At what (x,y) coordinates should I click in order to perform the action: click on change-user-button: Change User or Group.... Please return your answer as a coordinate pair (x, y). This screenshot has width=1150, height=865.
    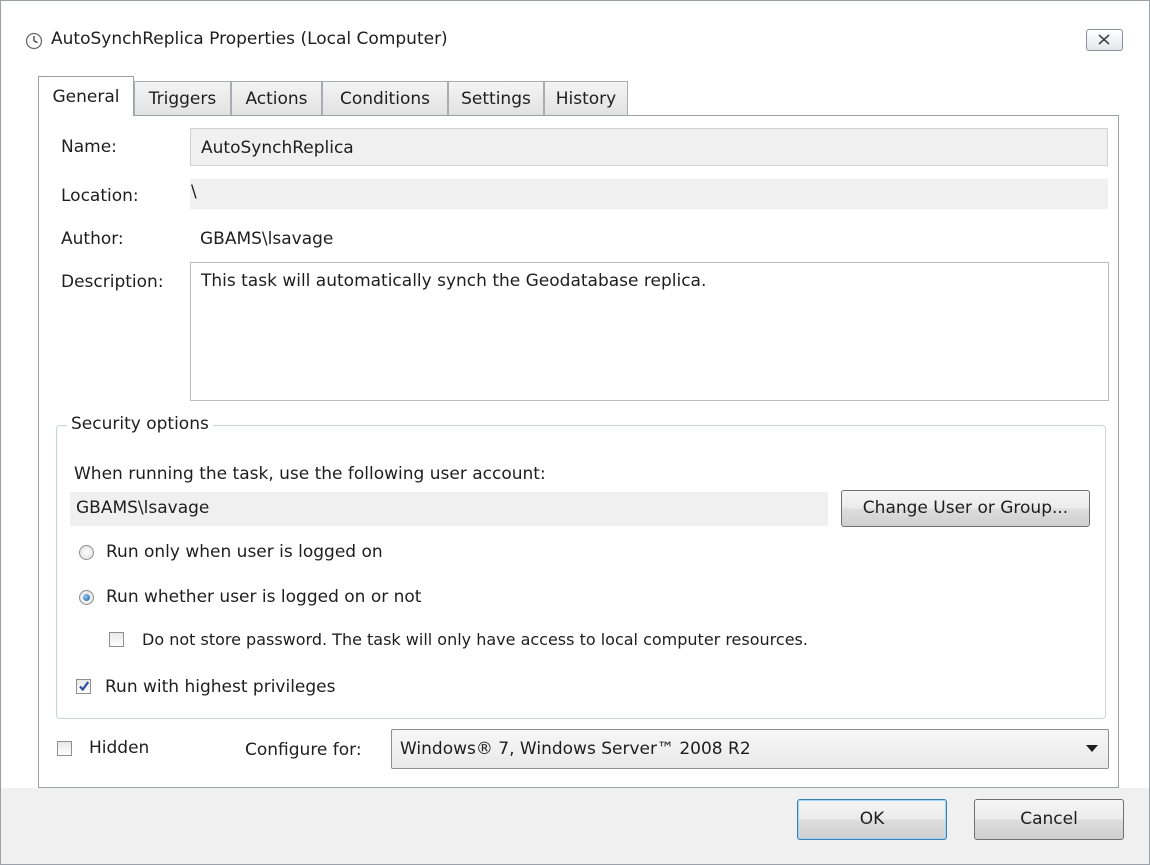
    Looking at the image, I should click on (965, 508).